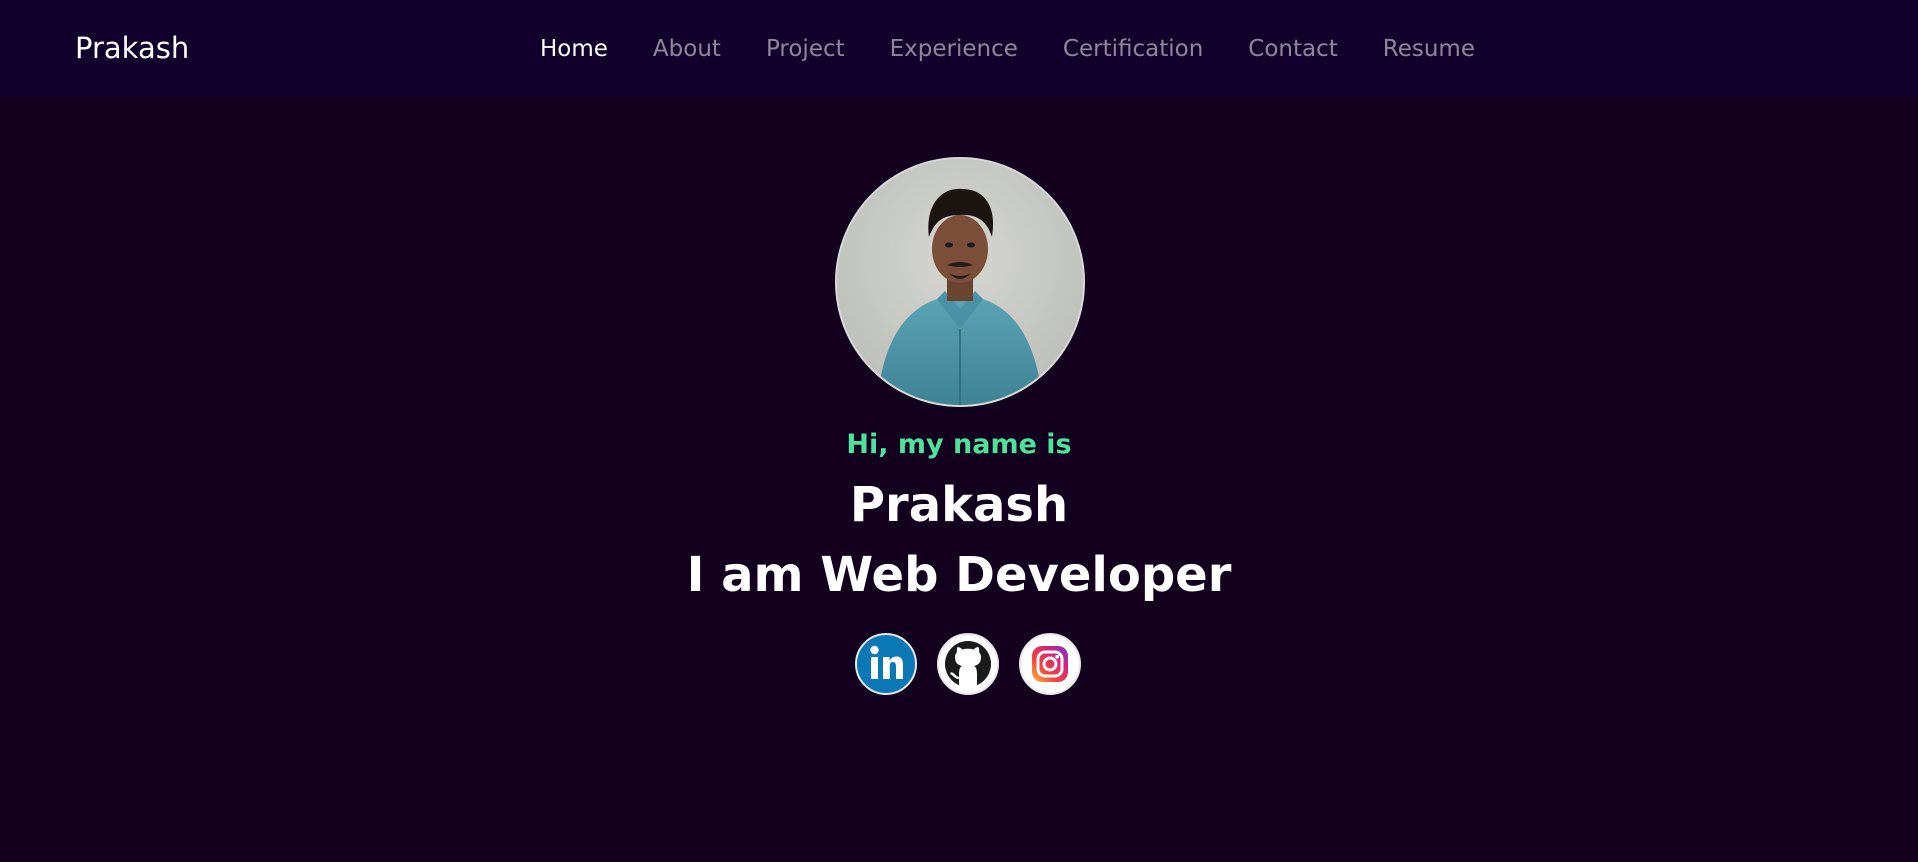 The width and height of the screenshot is (1918, 862). I want to click on social-links, so click(968, 664).